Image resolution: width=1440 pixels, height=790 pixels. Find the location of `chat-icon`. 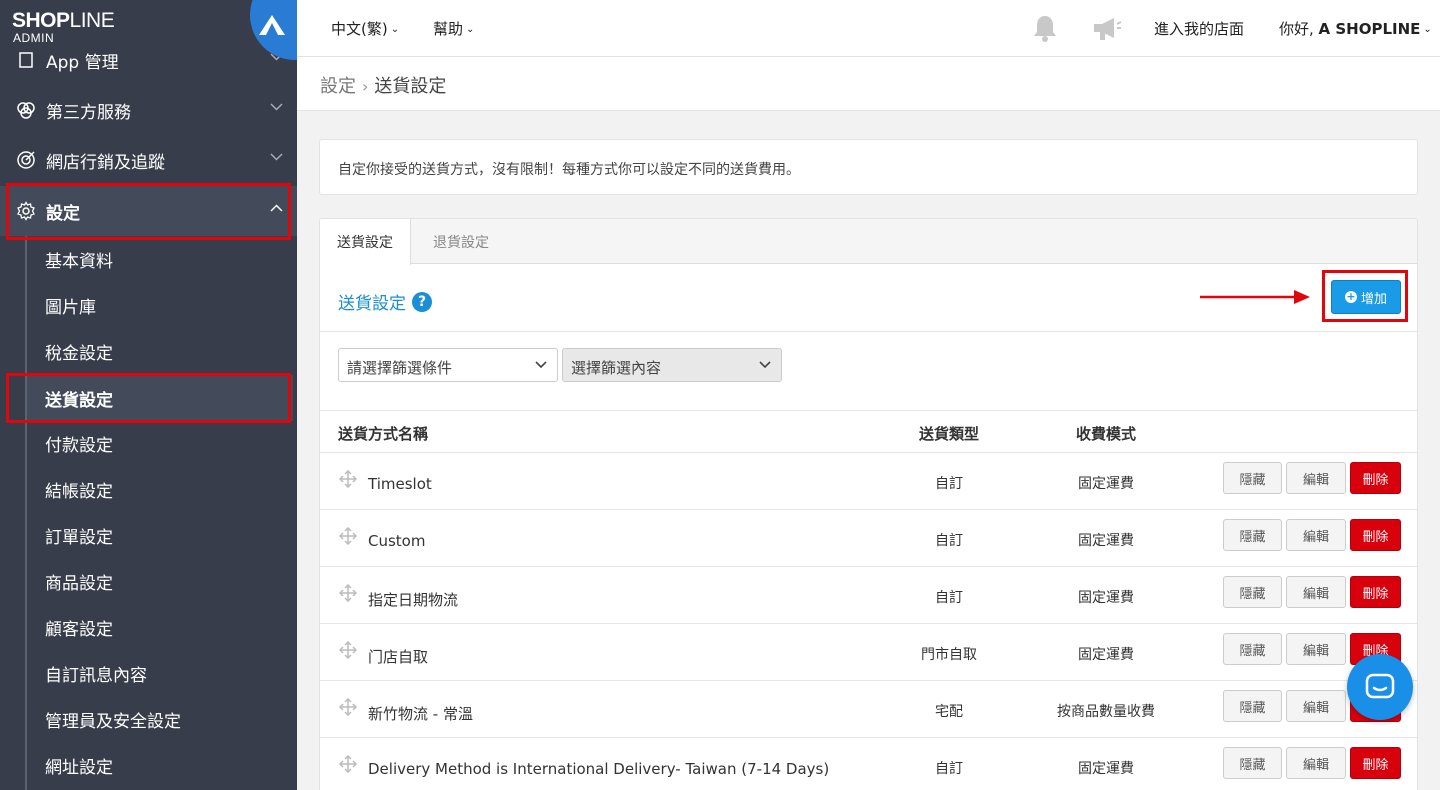

chat-icon is located at coordinates (1380, 687).